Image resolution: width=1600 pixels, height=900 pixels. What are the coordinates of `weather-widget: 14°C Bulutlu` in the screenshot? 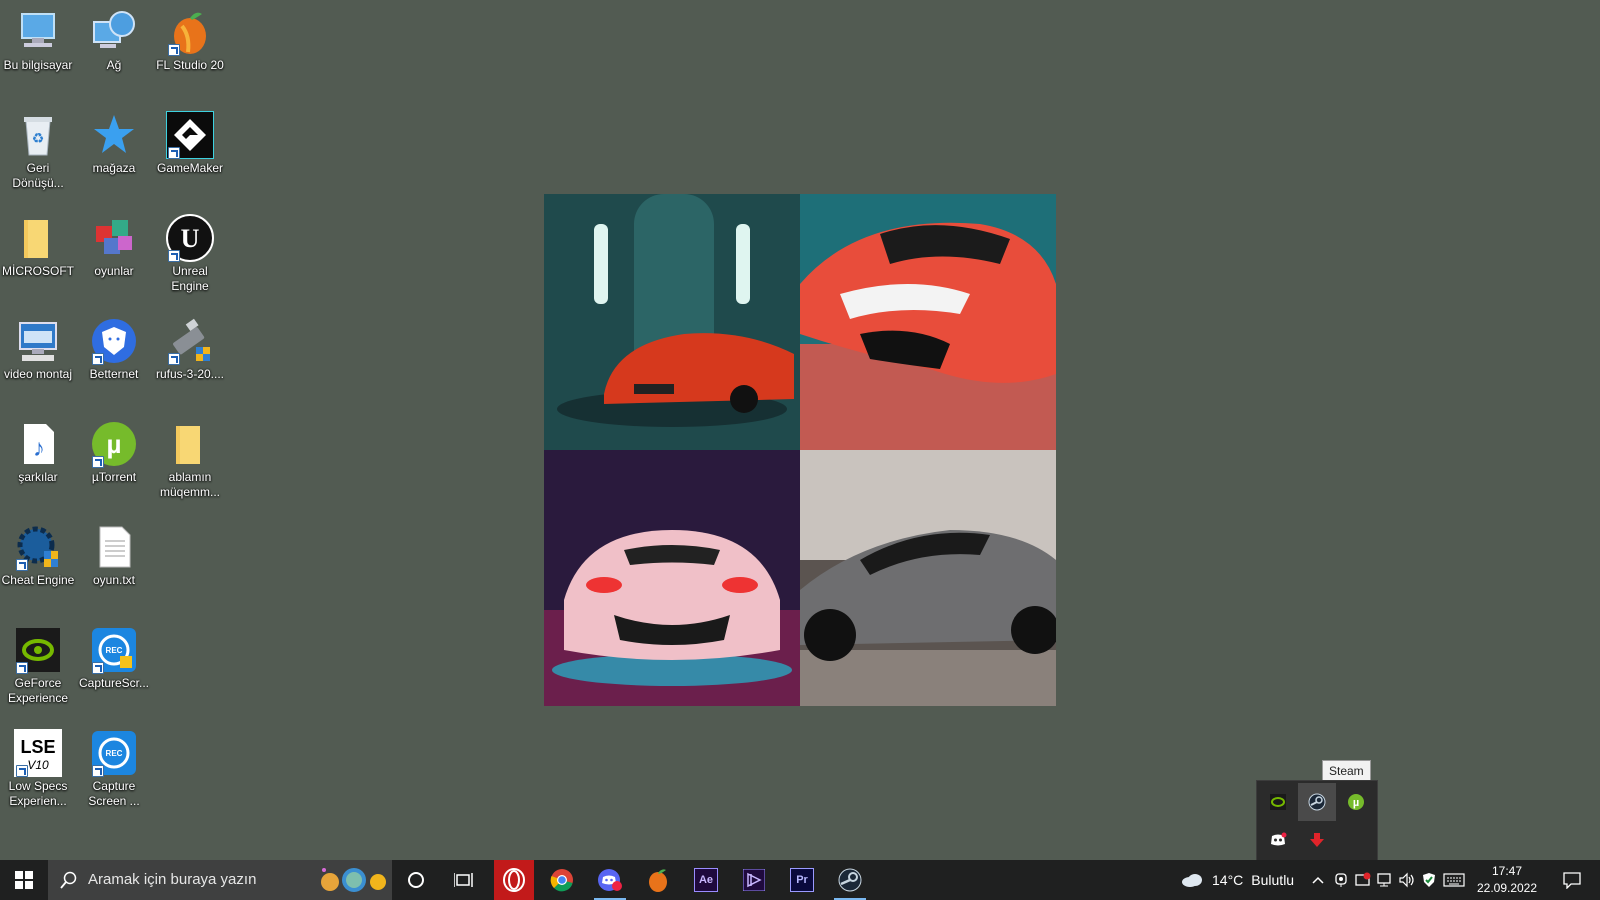 It's located at (1242, 880).